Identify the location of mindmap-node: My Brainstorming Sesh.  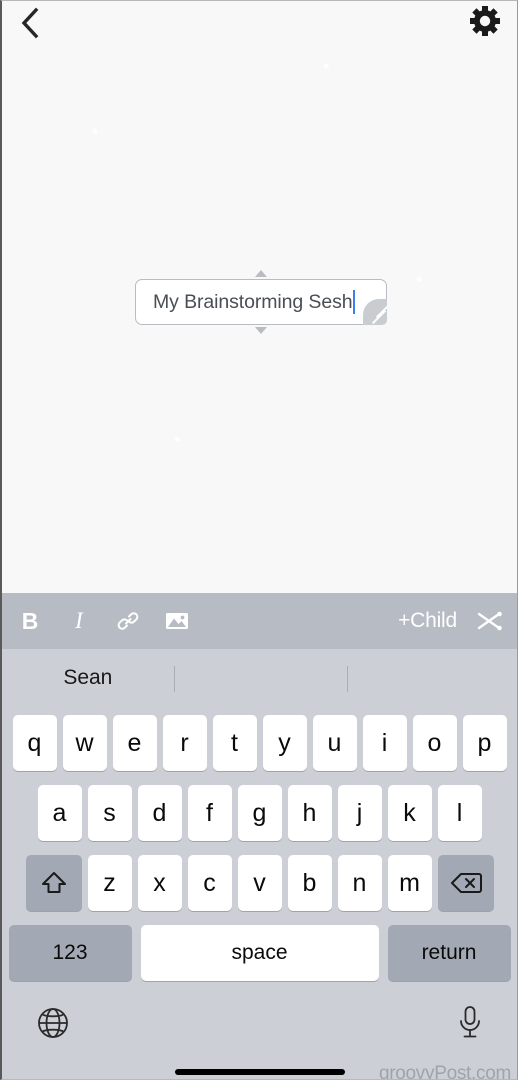
(261, 302).